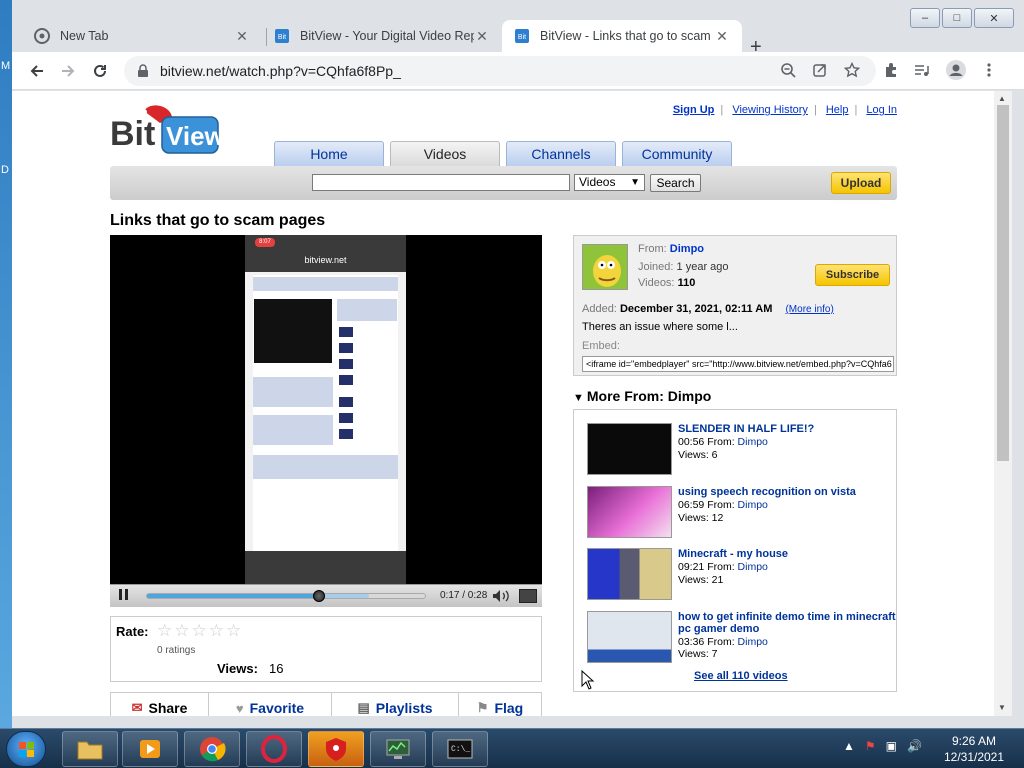 Image resolution: width=1024 pixels, height=768 pixels. Describe the element at coordinates (870, 746) in the screenshot. I see `action-center-flag-icon: ⚑` at that location.